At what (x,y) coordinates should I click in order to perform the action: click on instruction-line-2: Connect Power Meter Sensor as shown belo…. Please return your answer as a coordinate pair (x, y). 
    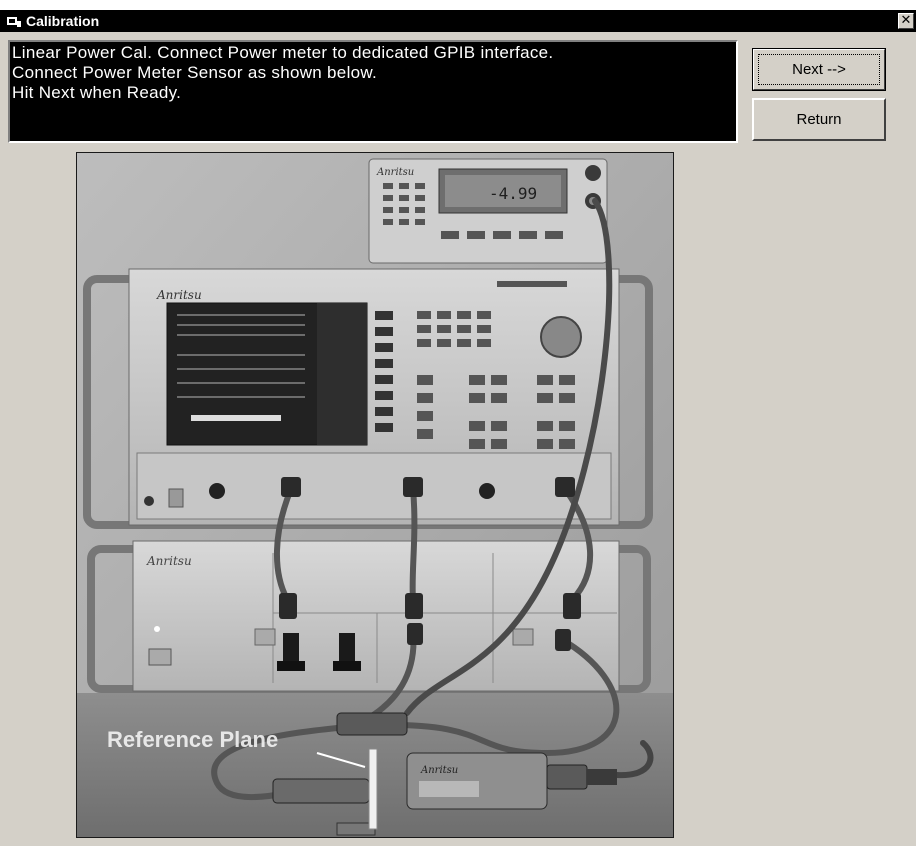
    Looking at the image, I should click on (195, 72).